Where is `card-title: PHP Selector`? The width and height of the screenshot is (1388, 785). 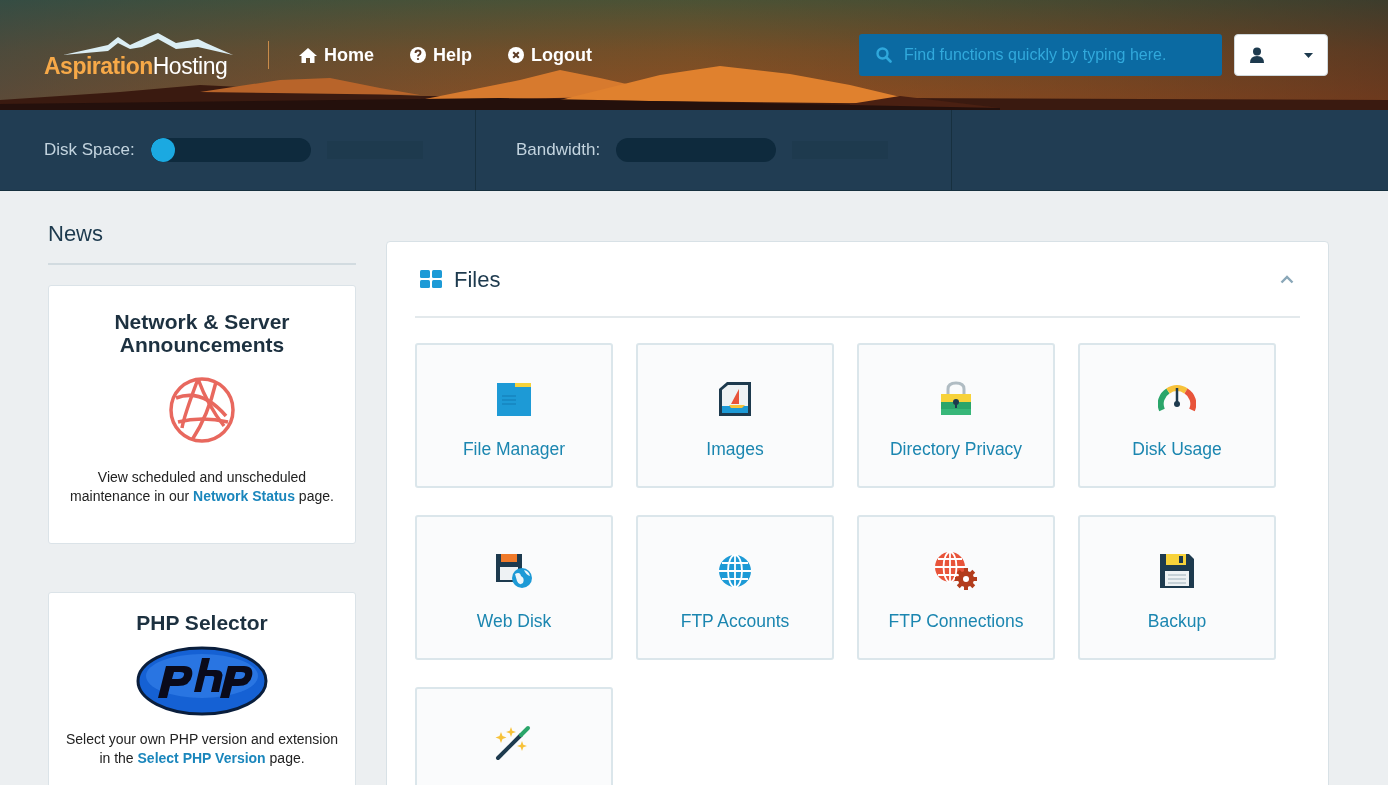
card-title: PHP Selector is located at coordinates (202, 622).